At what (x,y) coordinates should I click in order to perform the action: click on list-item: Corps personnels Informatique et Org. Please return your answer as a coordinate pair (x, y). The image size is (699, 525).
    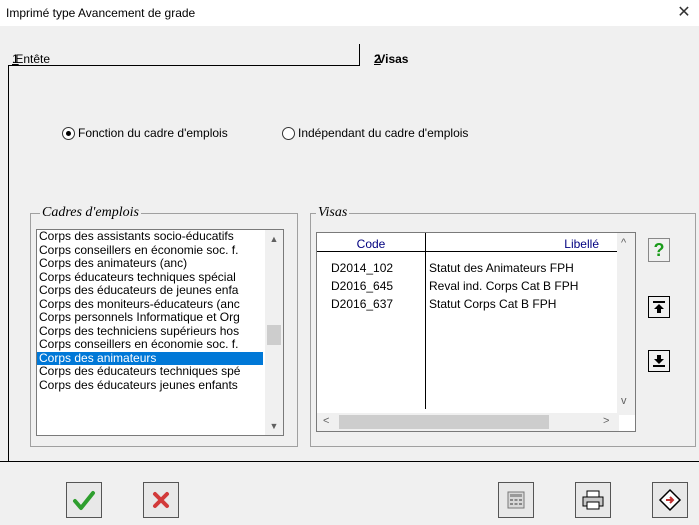
    Looking at the image, I should click on (150, 318).